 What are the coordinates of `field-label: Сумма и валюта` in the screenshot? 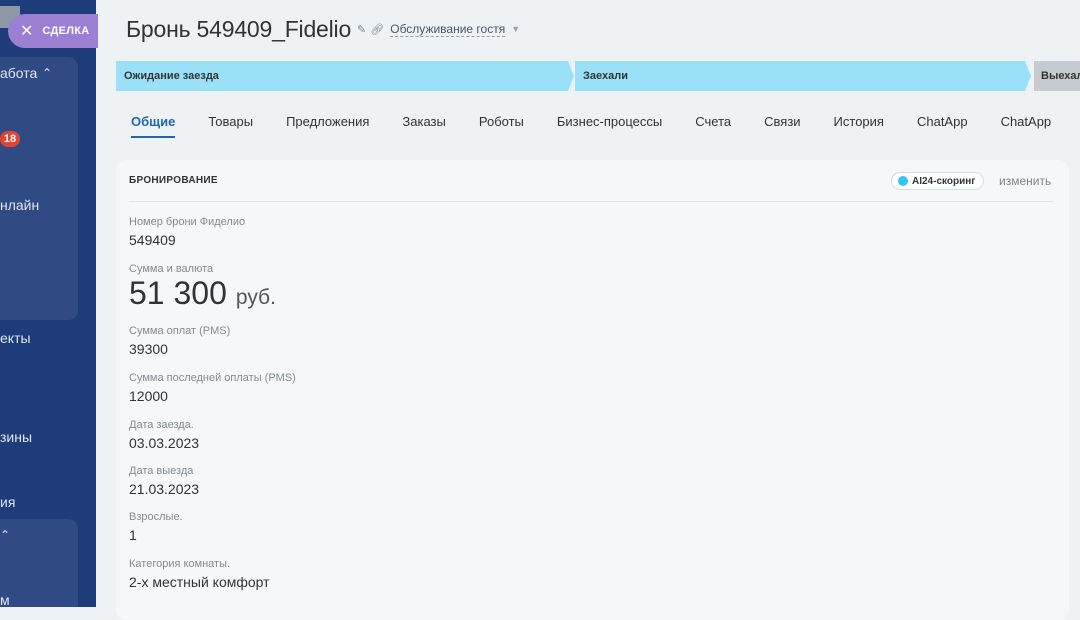 It's located at (171, 269).